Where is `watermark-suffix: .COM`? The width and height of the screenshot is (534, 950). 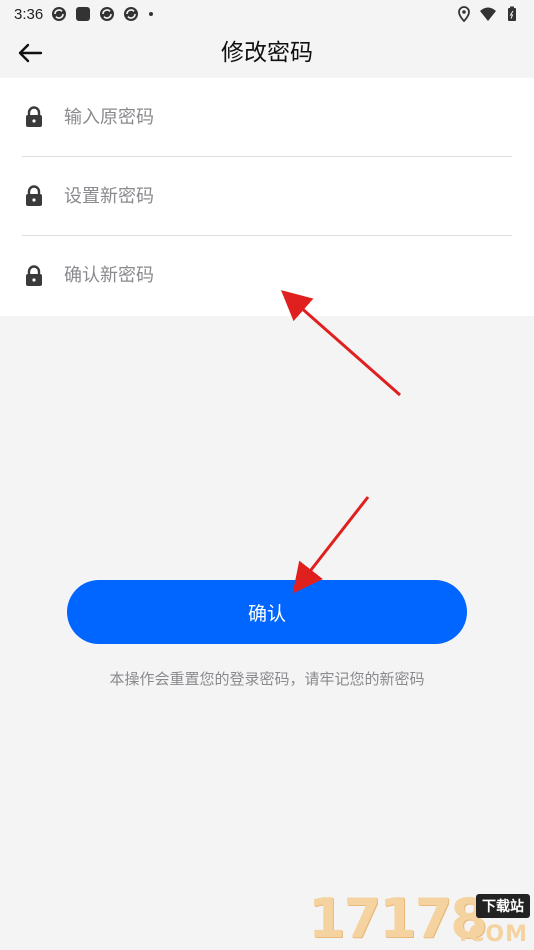
watermark-suffix: .COM is located at coordinates (493, 934).